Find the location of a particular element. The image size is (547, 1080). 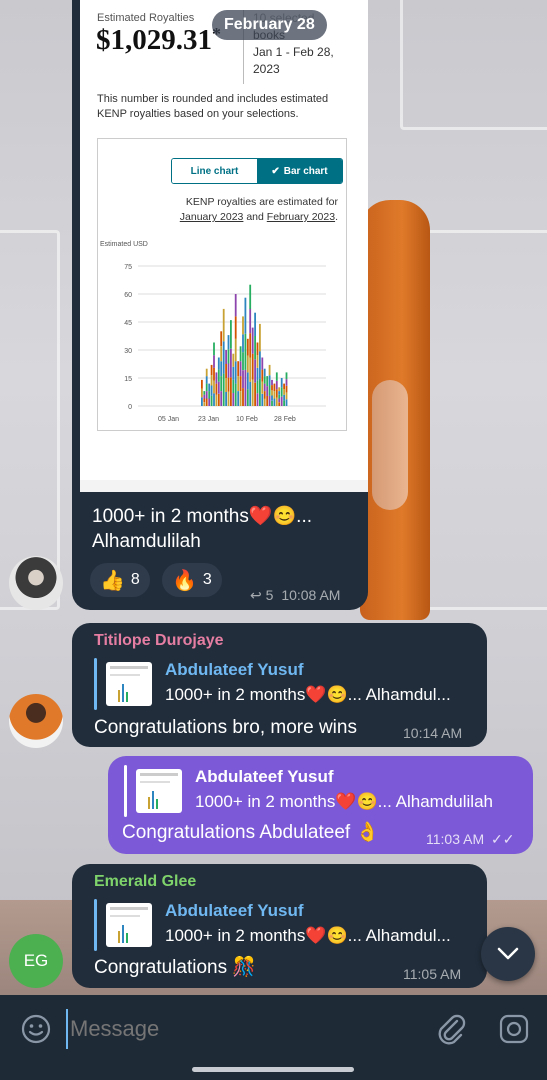

camera-icon is located at coordinates (514, 1029).